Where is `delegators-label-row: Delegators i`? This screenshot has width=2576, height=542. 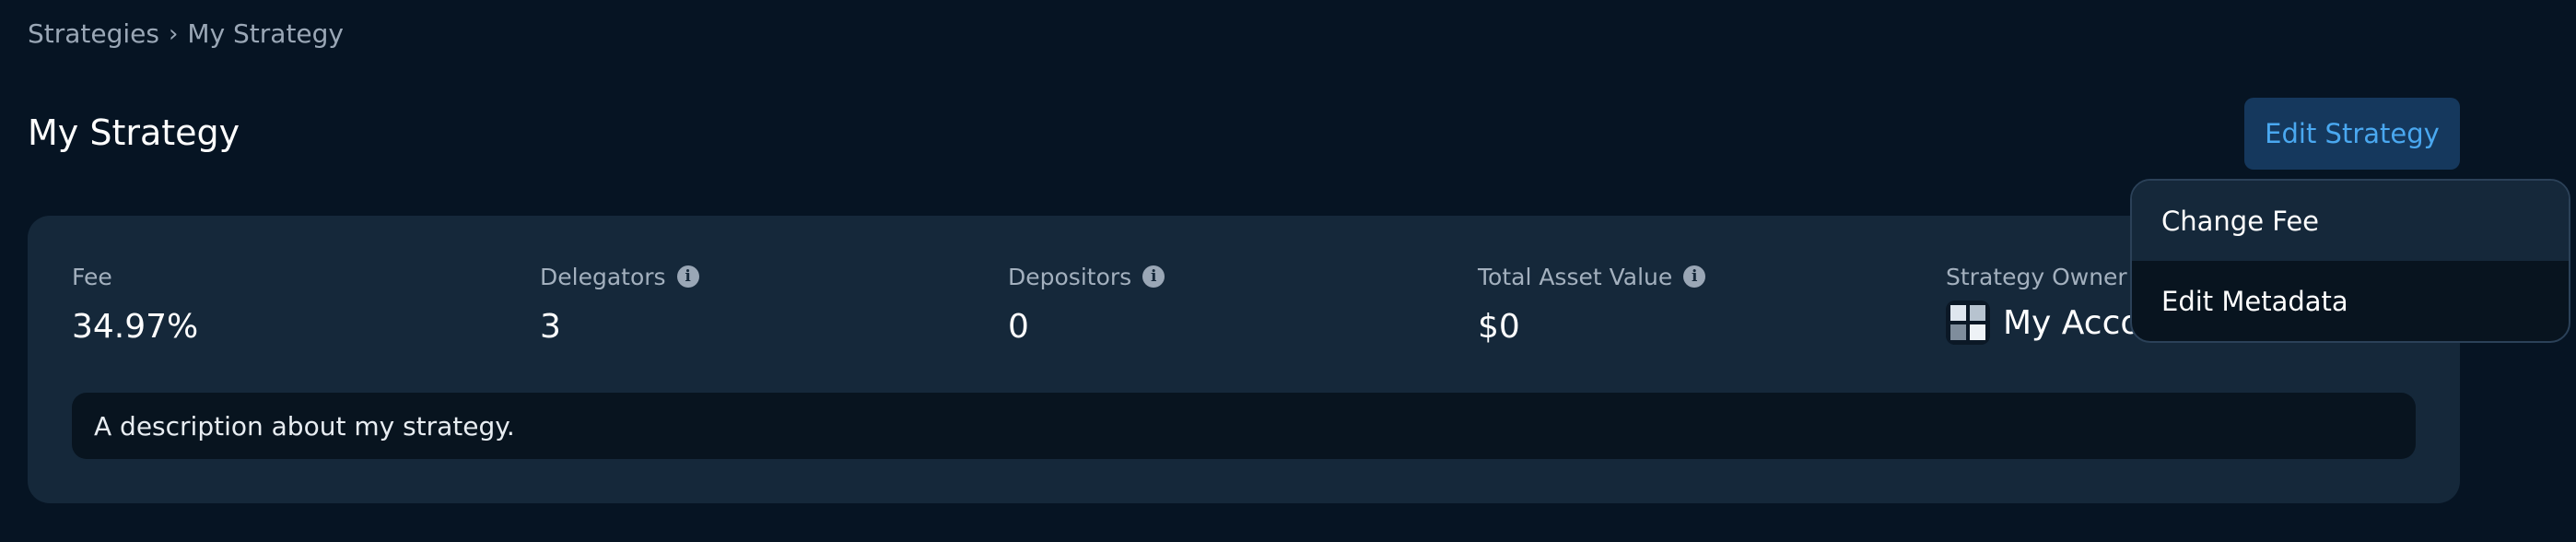
delegators-label-row: Delegators i is located at coordinates (619, 276).